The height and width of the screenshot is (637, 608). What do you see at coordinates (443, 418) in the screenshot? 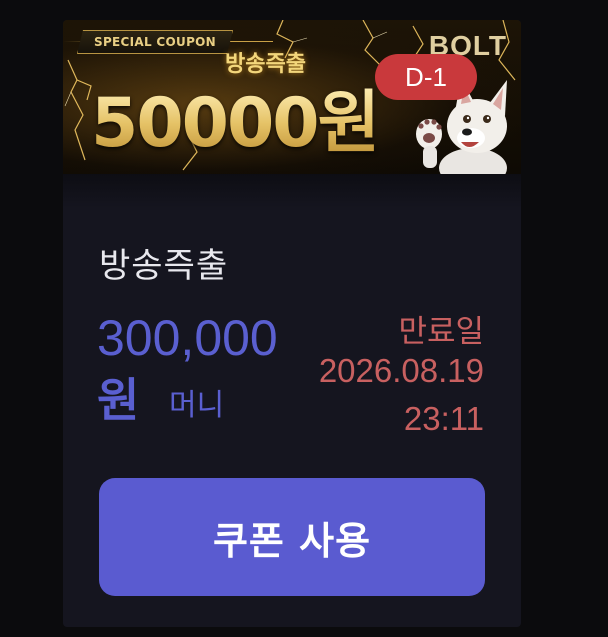
I see `expiry-time: 23:11` at bounding box center [443, 418].